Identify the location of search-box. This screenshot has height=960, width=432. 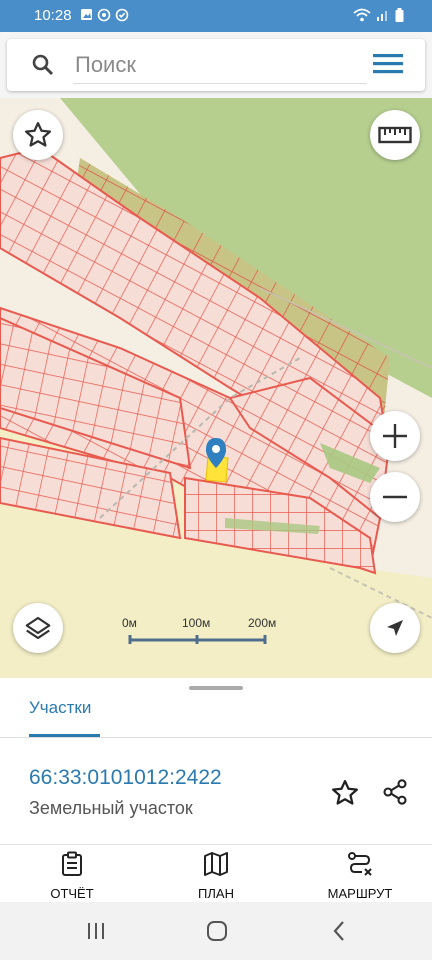
(216, 65).